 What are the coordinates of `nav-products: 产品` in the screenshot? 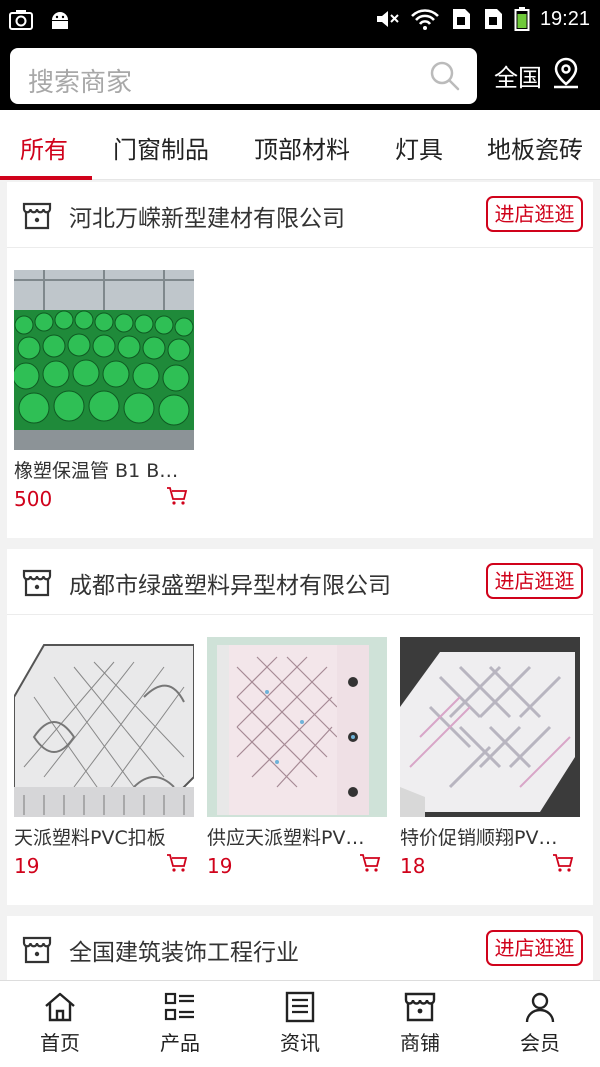 It's located at (180, 1023).